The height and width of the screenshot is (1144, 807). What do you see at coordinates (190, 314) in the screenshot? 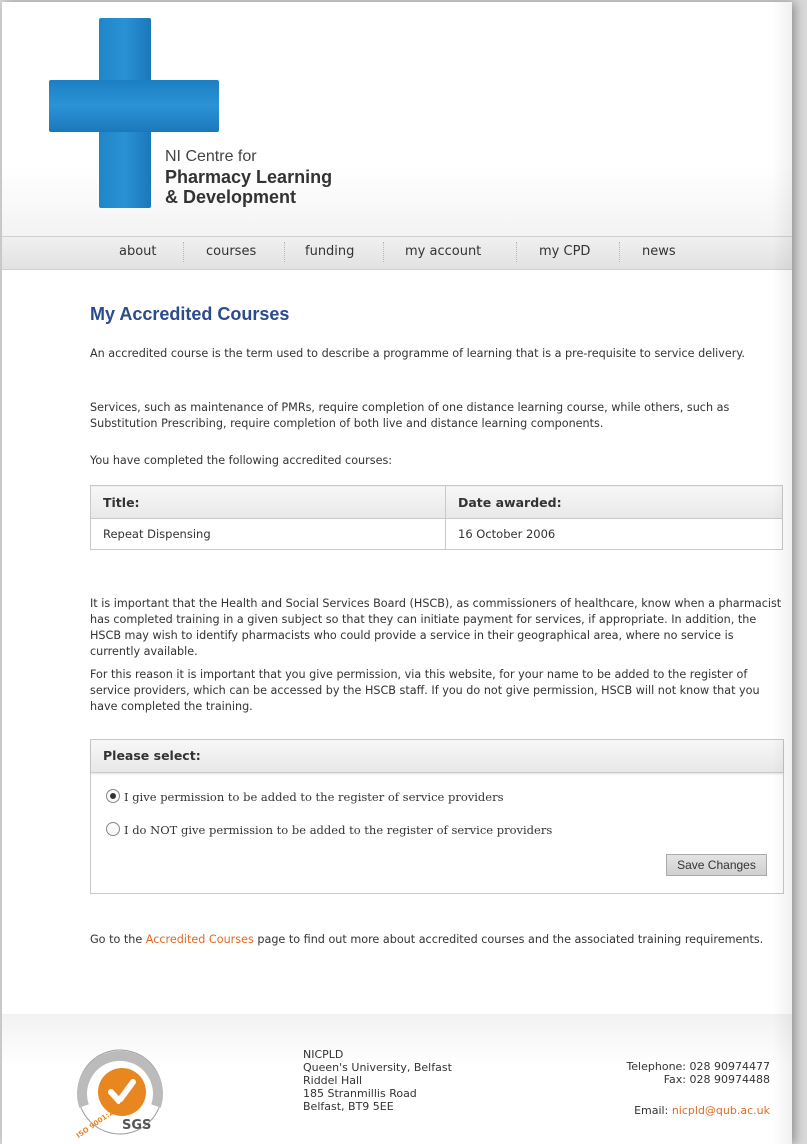
I see `page-title: My Accredited Courses` at bounding box center [190, 314].